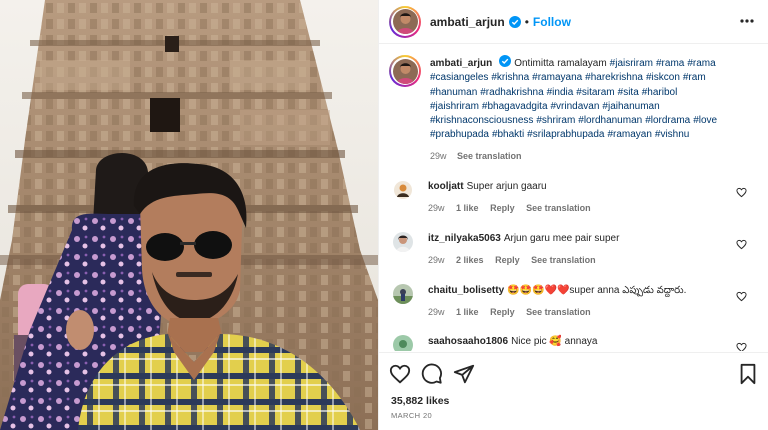 The height and width of the screenshot is (430, 768). What do you see at coordinates (400, 374) in the screenshot?
I see `like-heart-icon` at bounding box center [400, 374].